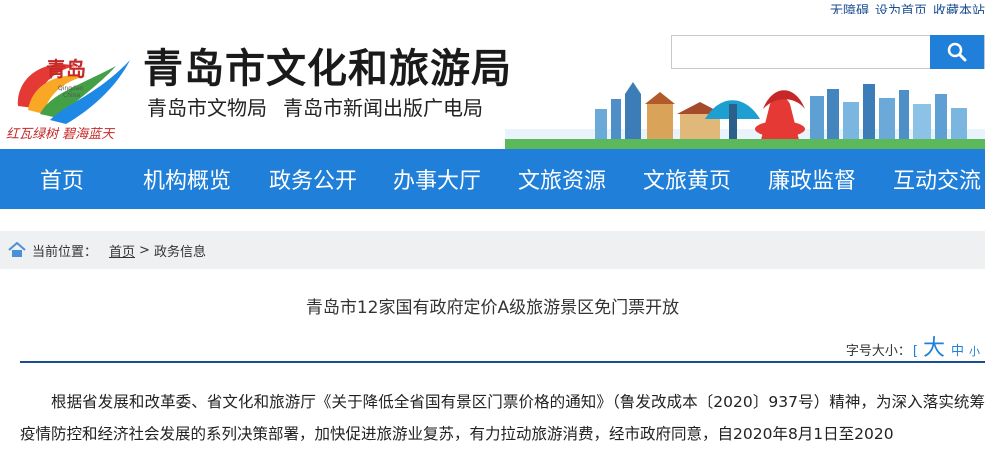  What do you see at coordinates (802, 52) in the screenshot?
I see `search-input` at bounding box center [802, 52].